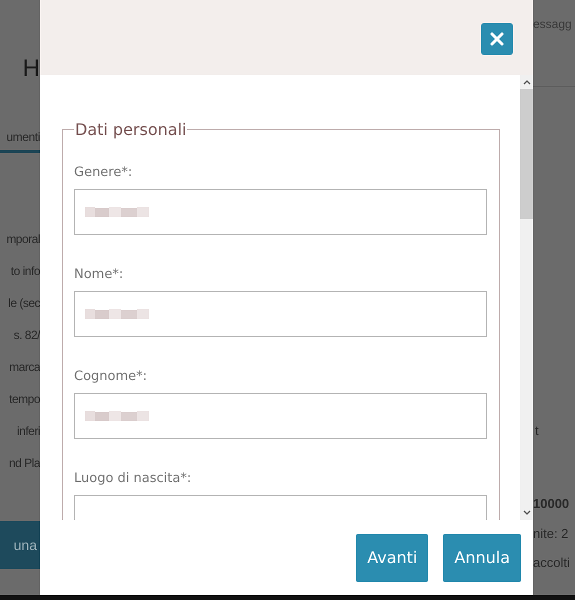 The image size is (575, 600). I want to click on cancel-button: Annula, so click(482, 558).